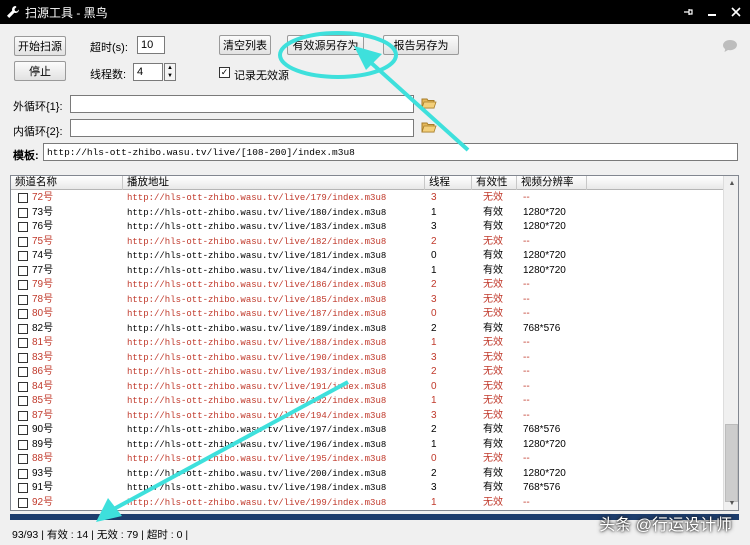 The height and width of the screenshot is (545, 750). Describe the element at coordinates (688, 12) in the screenshot. I see `pin-icon` at that location.